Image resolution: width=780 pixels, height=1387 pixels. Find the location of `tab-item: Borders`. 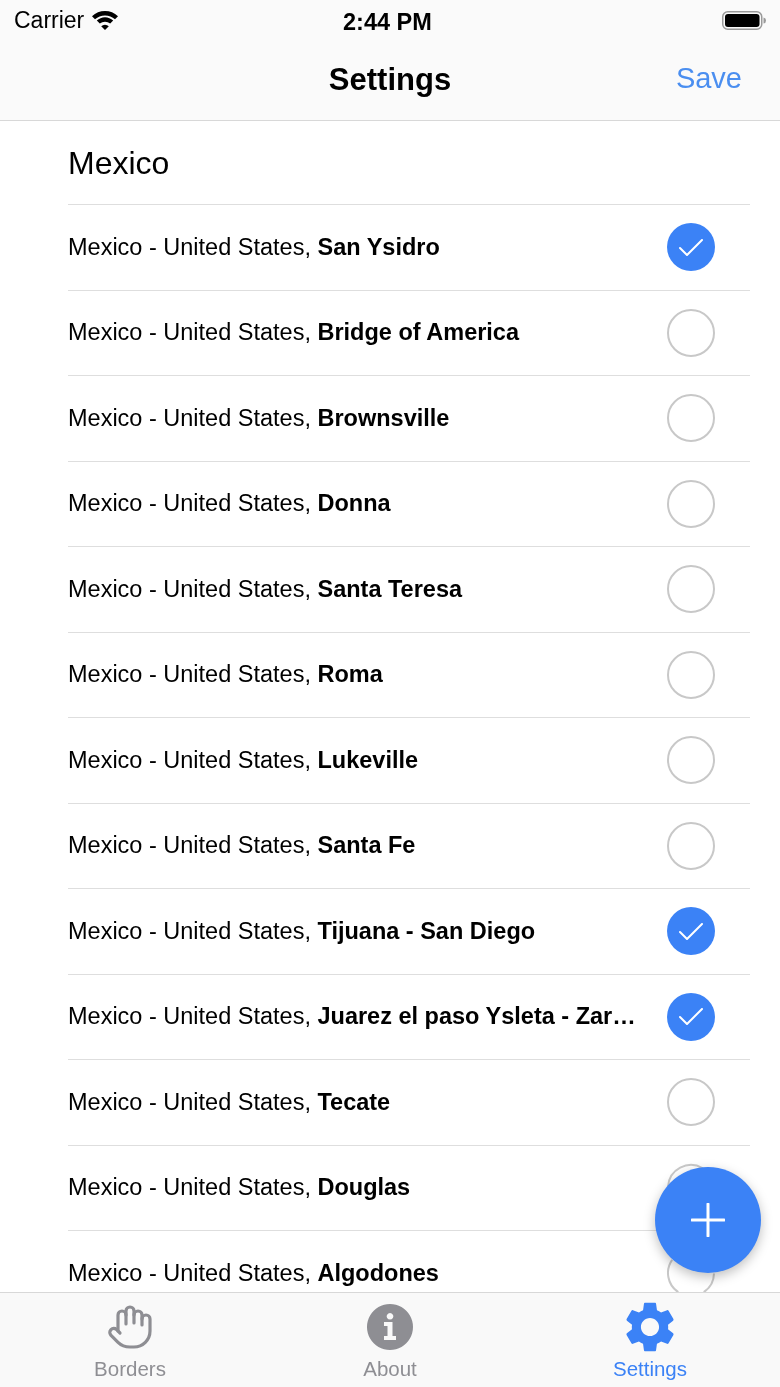

tab-item: Borders is located at coordinates (130, 1339).